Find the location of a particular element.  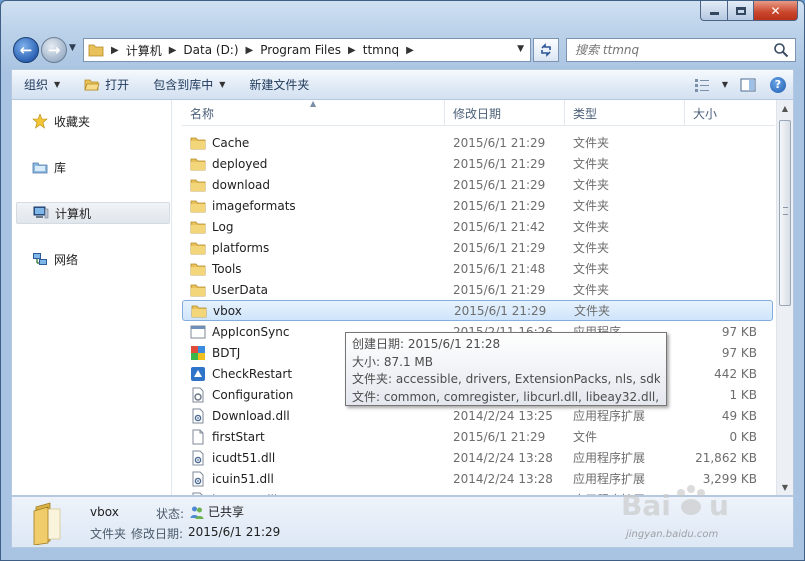

svg-text: Bai is located at coordinates (646, 505).